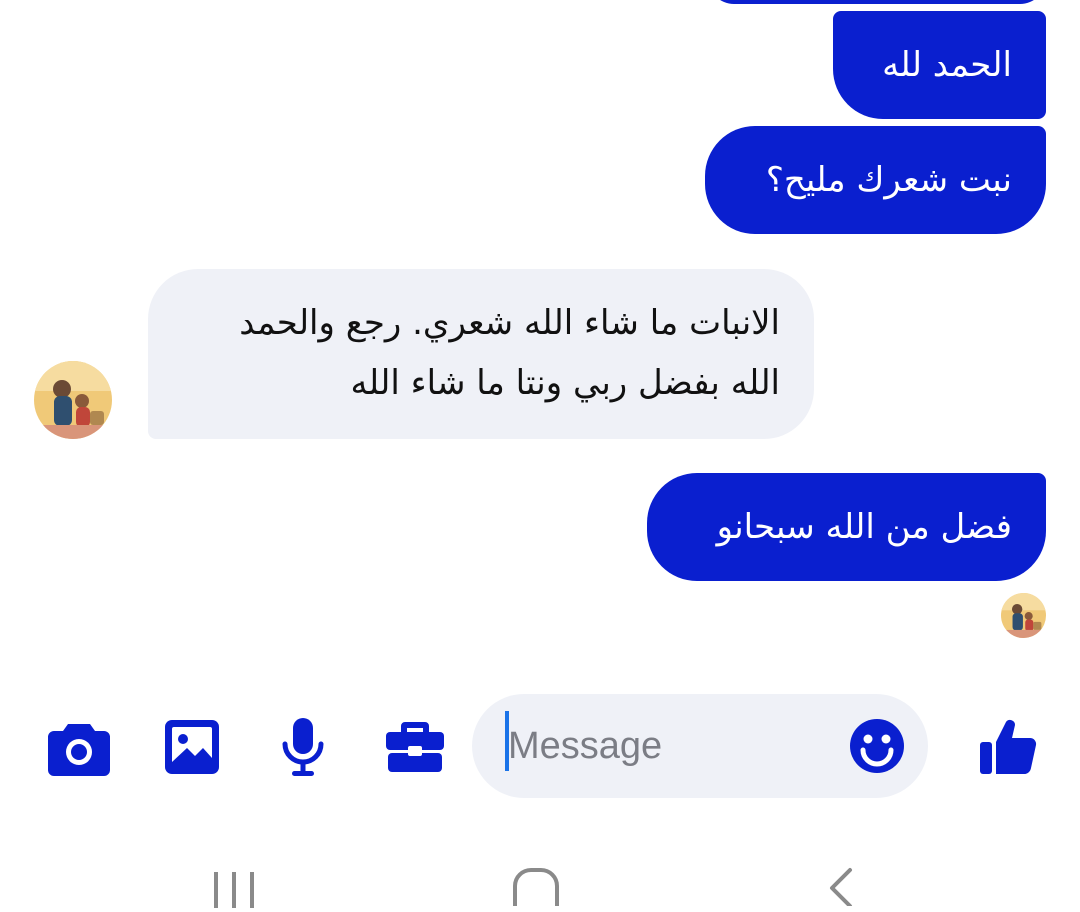 This screenshot has width=1080, height=912. I want to click on back-icon, so click(841, 888).